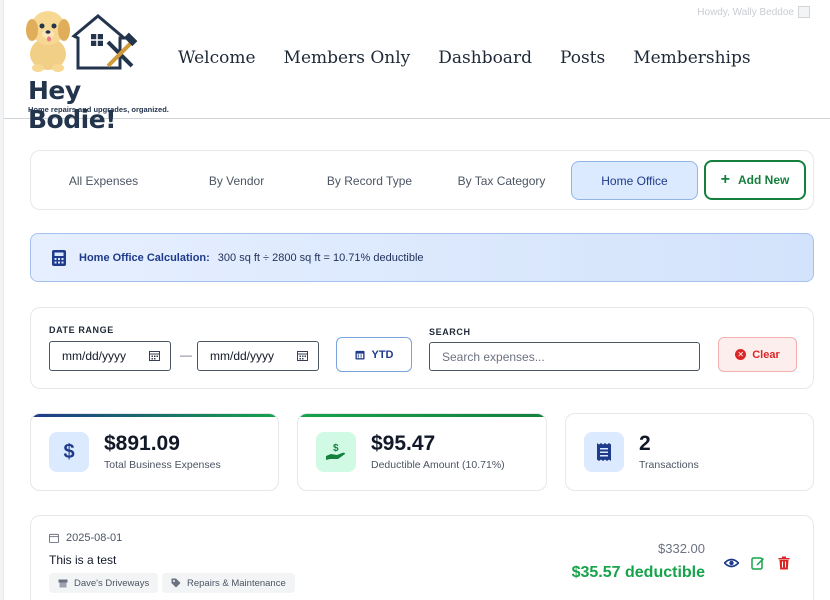 This screenshot has width=830, height=600. I want to click on dog-house-logo-icon, so click(82, 41).